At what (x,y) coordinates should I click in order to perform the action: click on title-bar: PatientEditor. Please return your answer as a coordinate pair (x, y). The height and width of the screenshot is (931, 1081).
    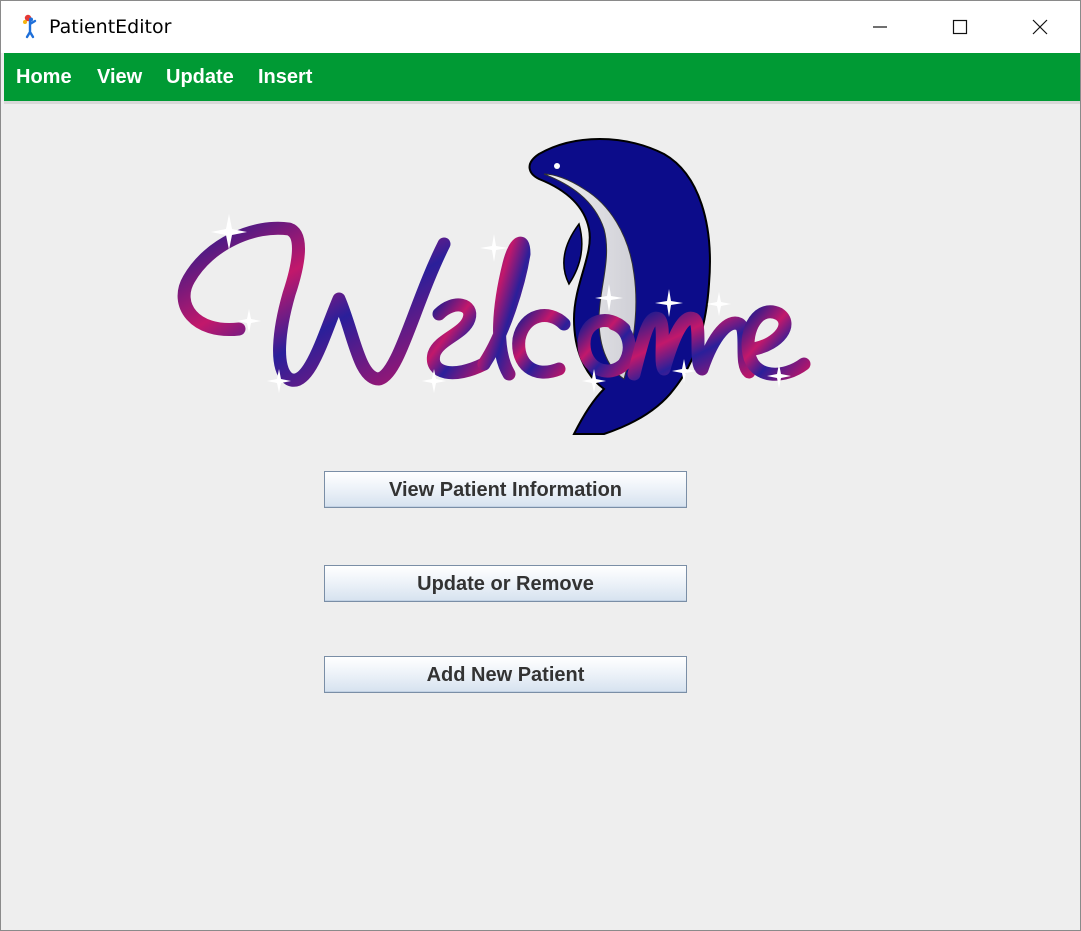
    Looking at the image, I should click on (540, 27).